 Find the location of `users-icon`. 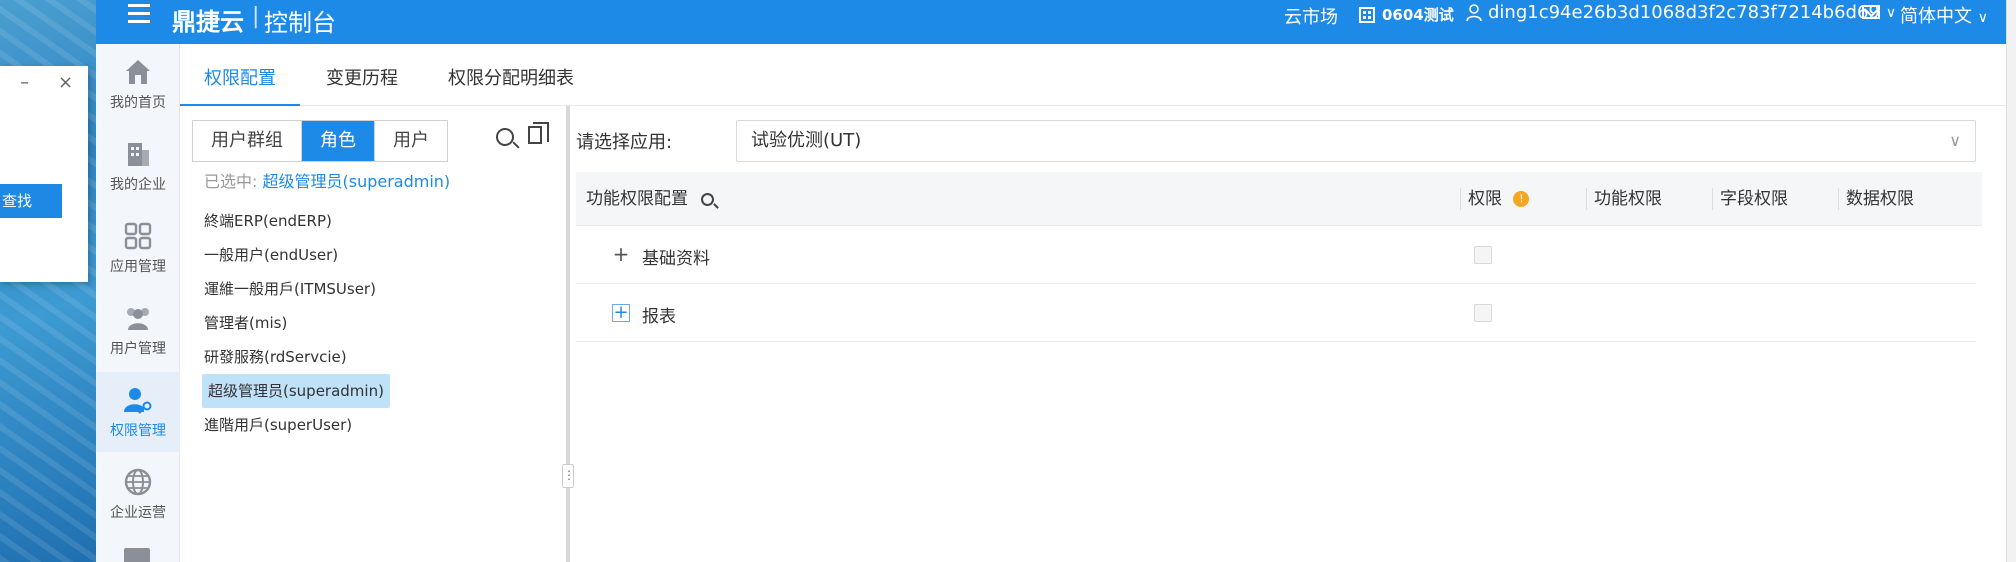

users-icon is located at coordinates (138, 319).